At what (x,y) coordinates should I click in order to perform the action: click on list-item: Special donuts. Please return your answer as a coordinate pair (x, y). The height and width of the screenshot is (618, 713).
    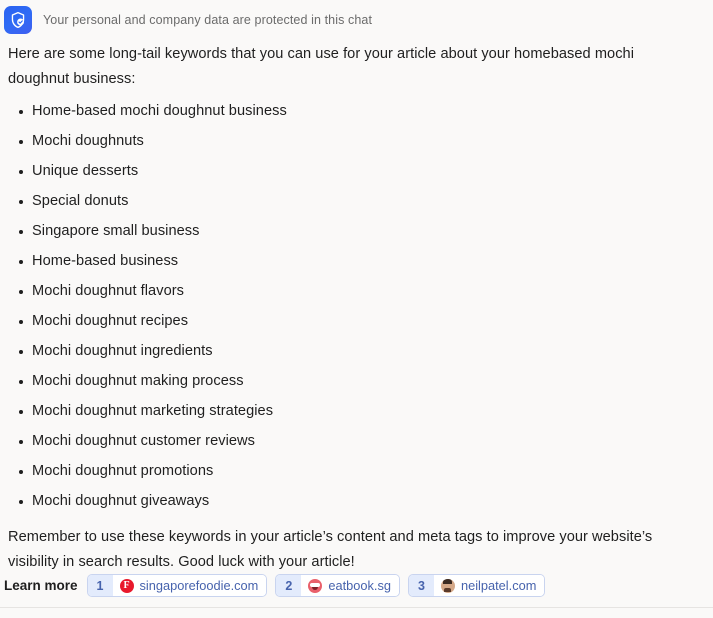
    Looking at the image, I should click on (349, 201).